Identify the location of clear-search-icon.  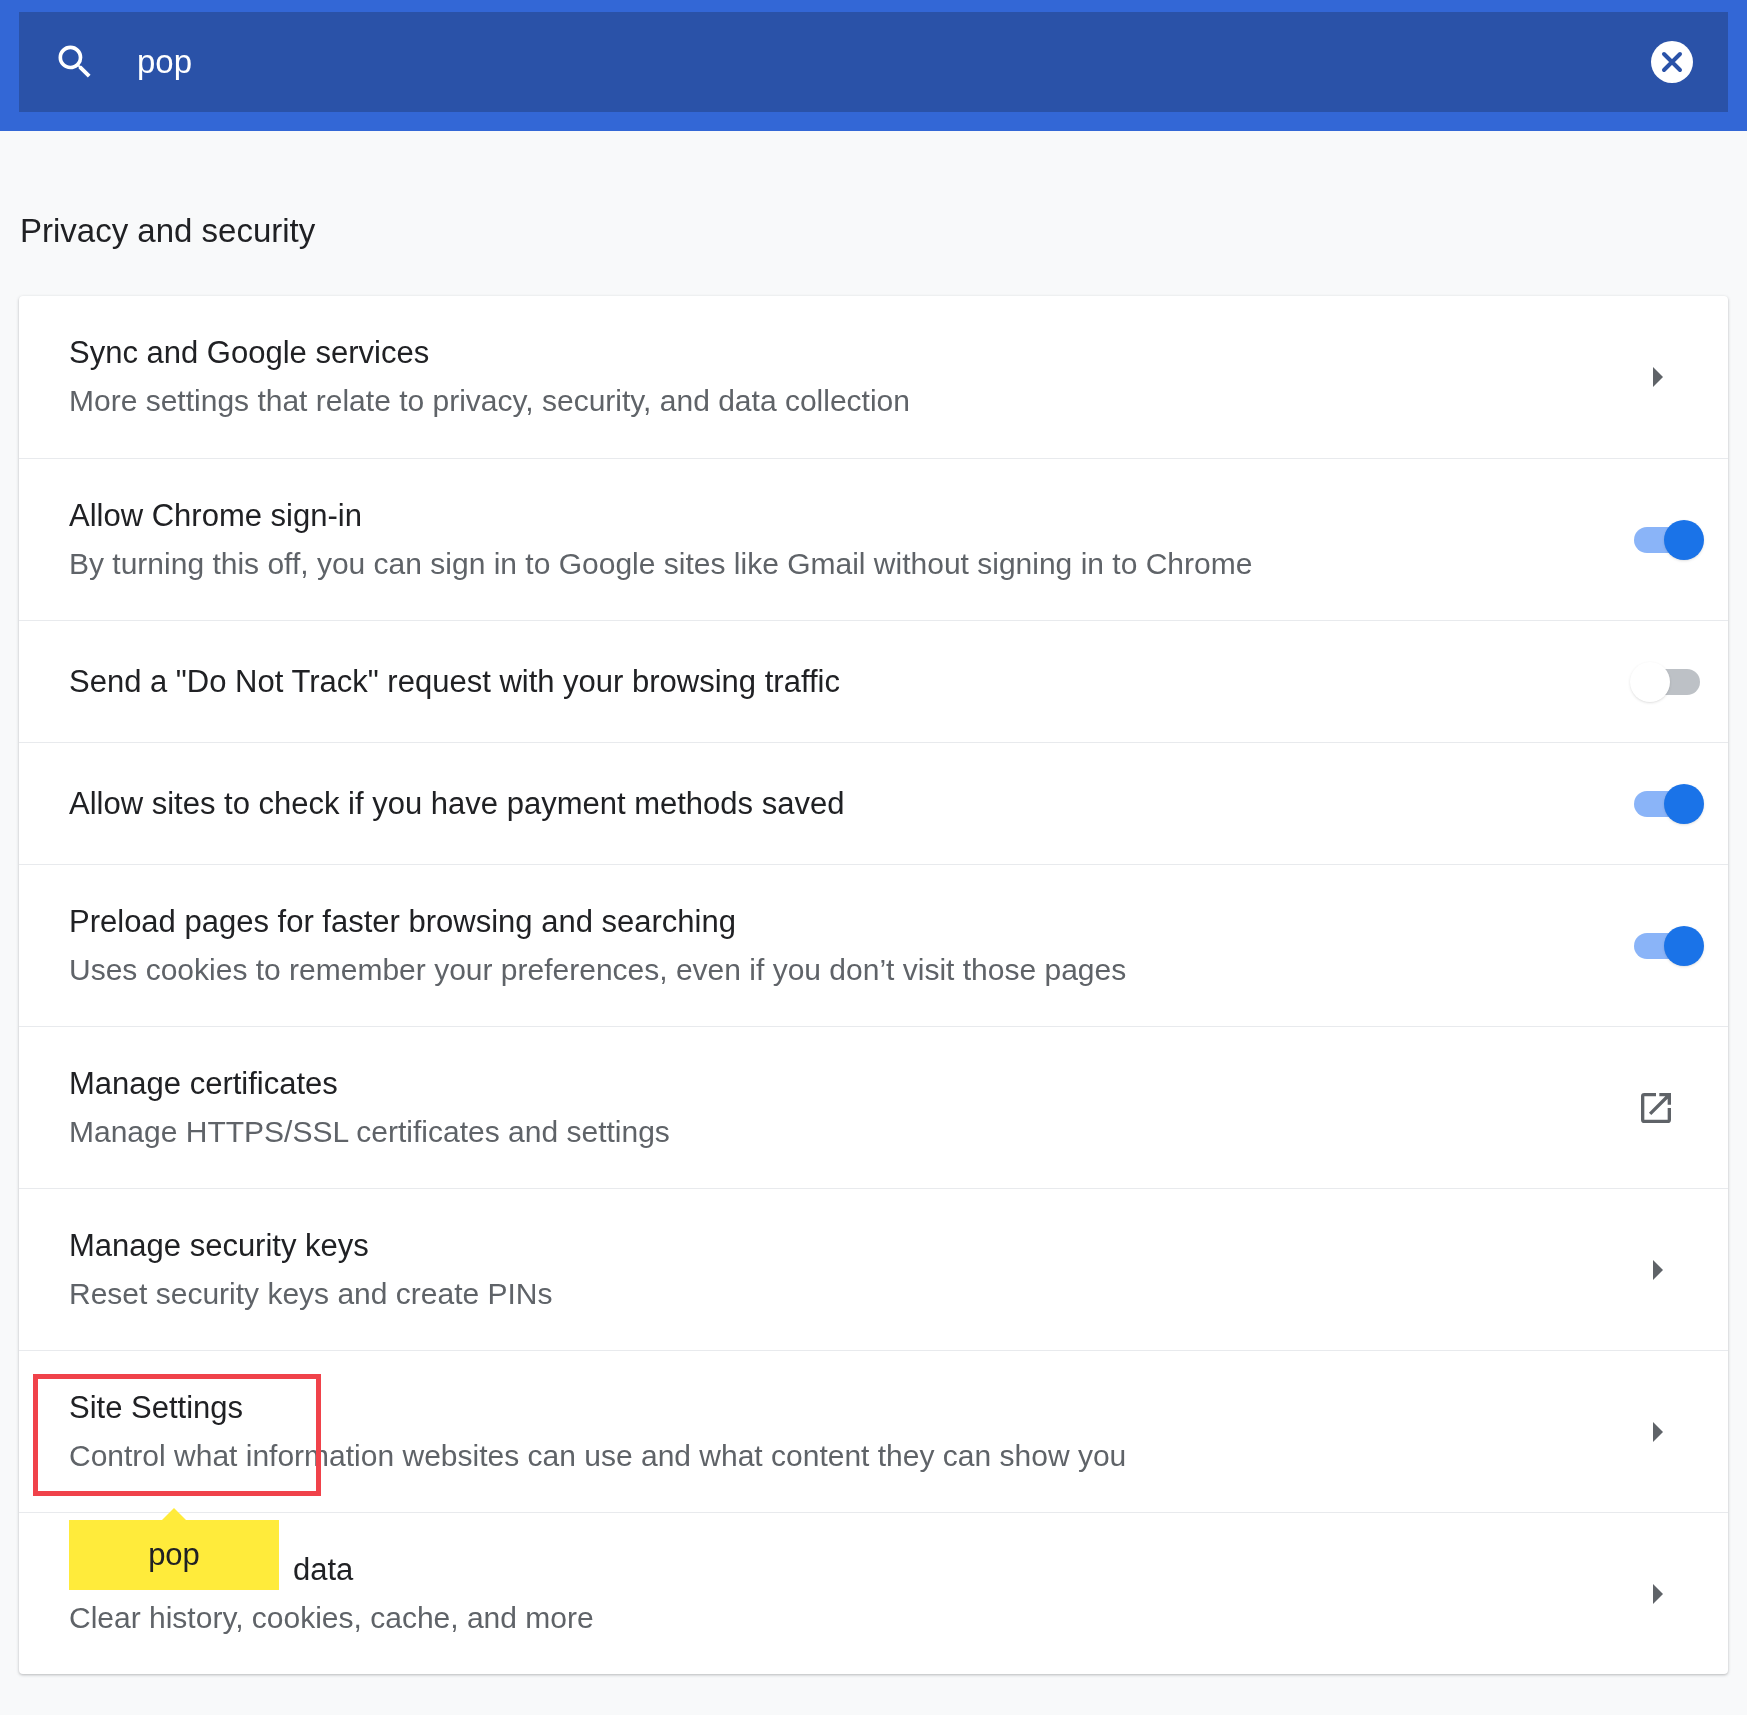
(1672, 62).